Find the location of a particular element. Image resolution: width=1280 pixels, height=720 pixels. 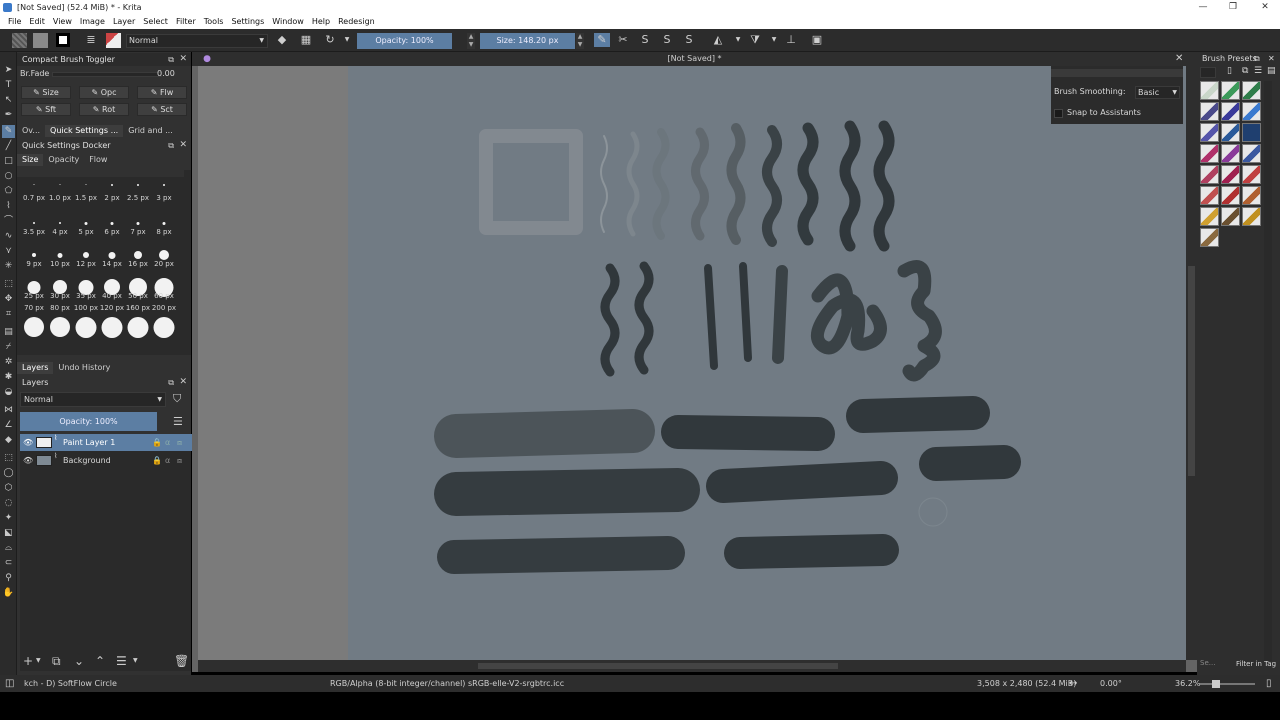

menu-select: Select is located at coordinates (155, 22).